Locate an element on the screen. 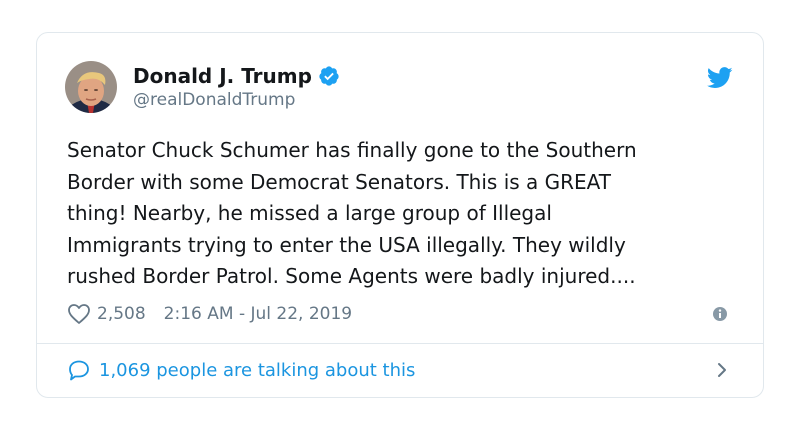  tweet-header: Donald J. Trump @realDonaldTrump is located at coordinates (400, 91).